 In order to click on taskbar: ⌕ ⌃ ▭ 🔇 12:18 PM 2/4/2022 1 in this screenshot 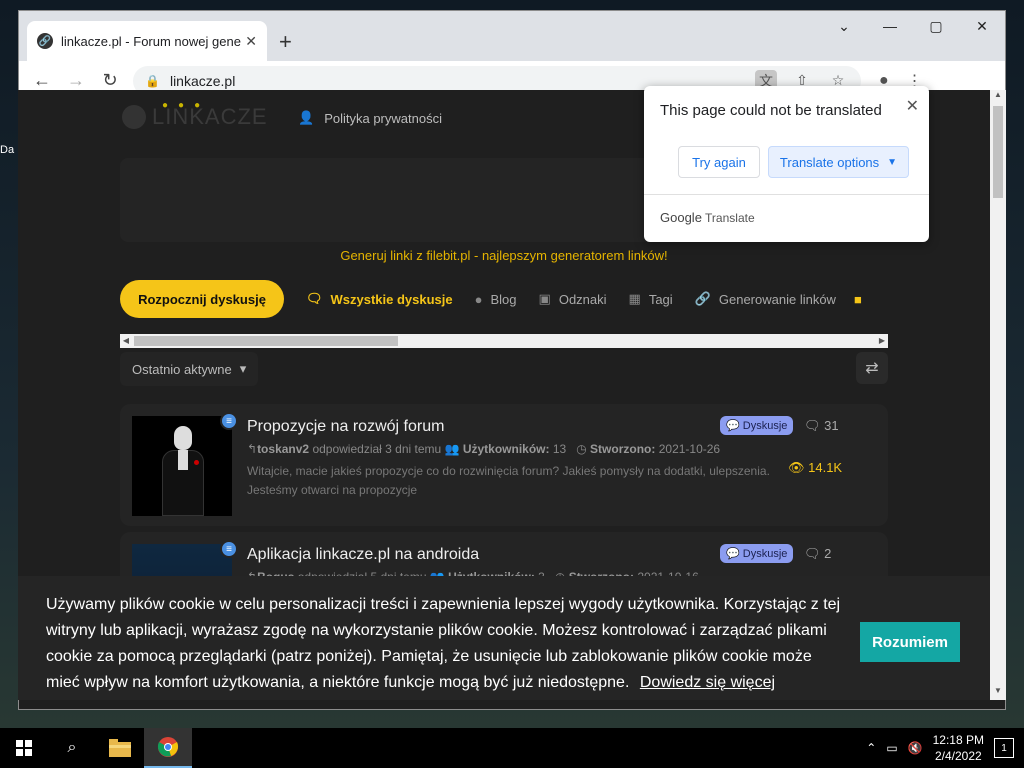, I will do `click(512, 748)`.